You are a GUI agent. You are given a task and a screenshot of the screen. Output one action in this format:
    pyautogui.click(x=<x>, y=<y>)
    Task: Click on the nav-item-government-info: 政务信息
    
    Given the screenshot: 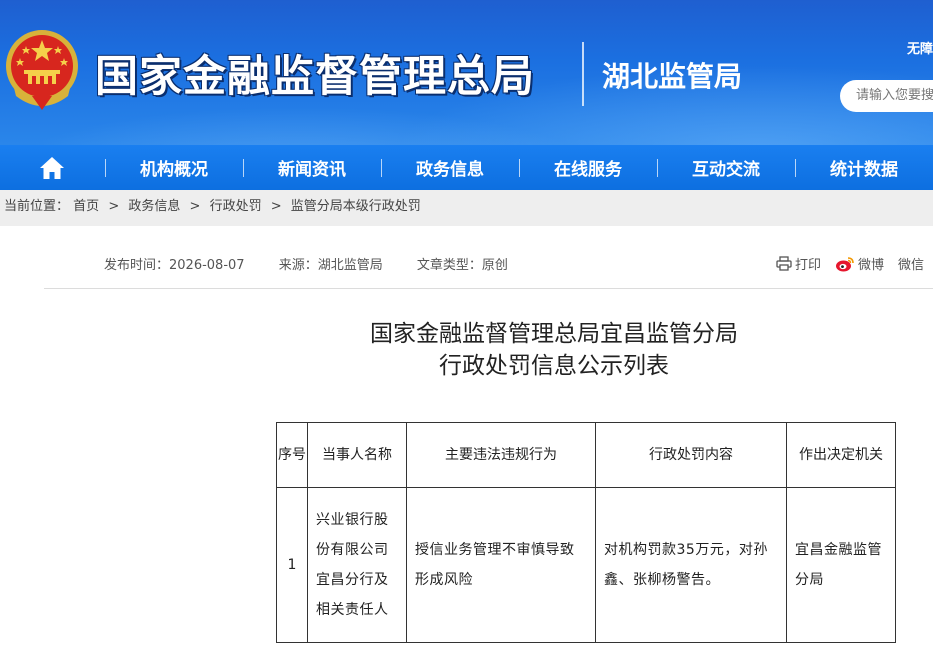 What is the action you would take?
    pyautogui.click(x=449, y=167)
    